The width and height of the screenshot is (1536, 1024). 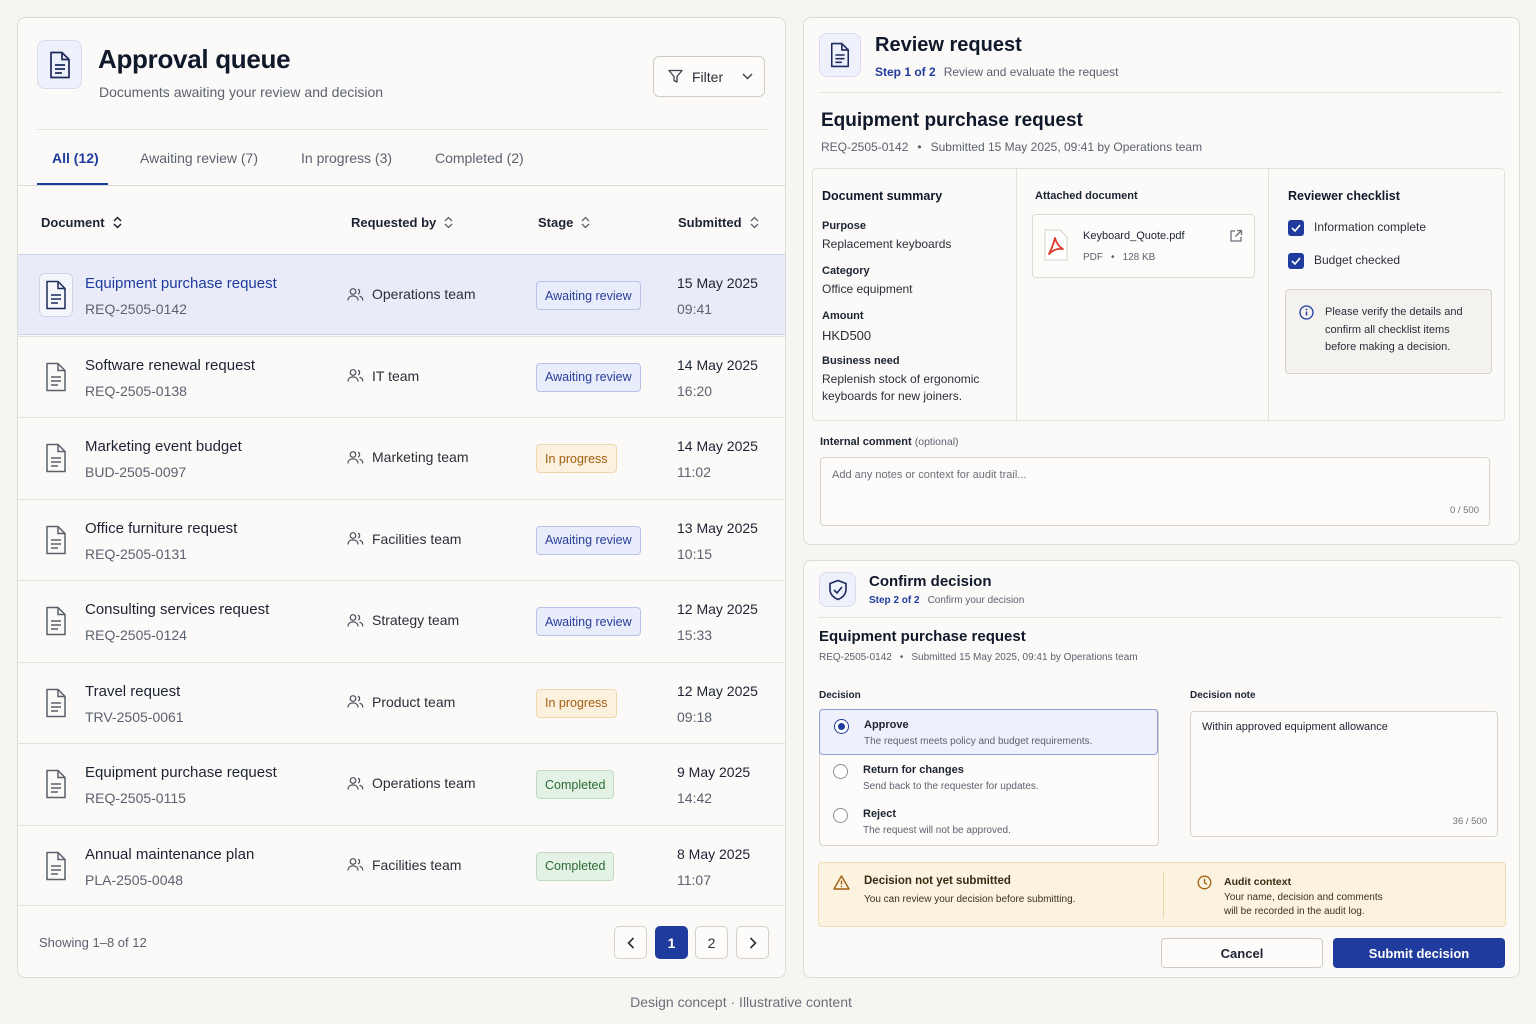 I want to click on audit-title: Audit context, so click(x=1258, y=882).